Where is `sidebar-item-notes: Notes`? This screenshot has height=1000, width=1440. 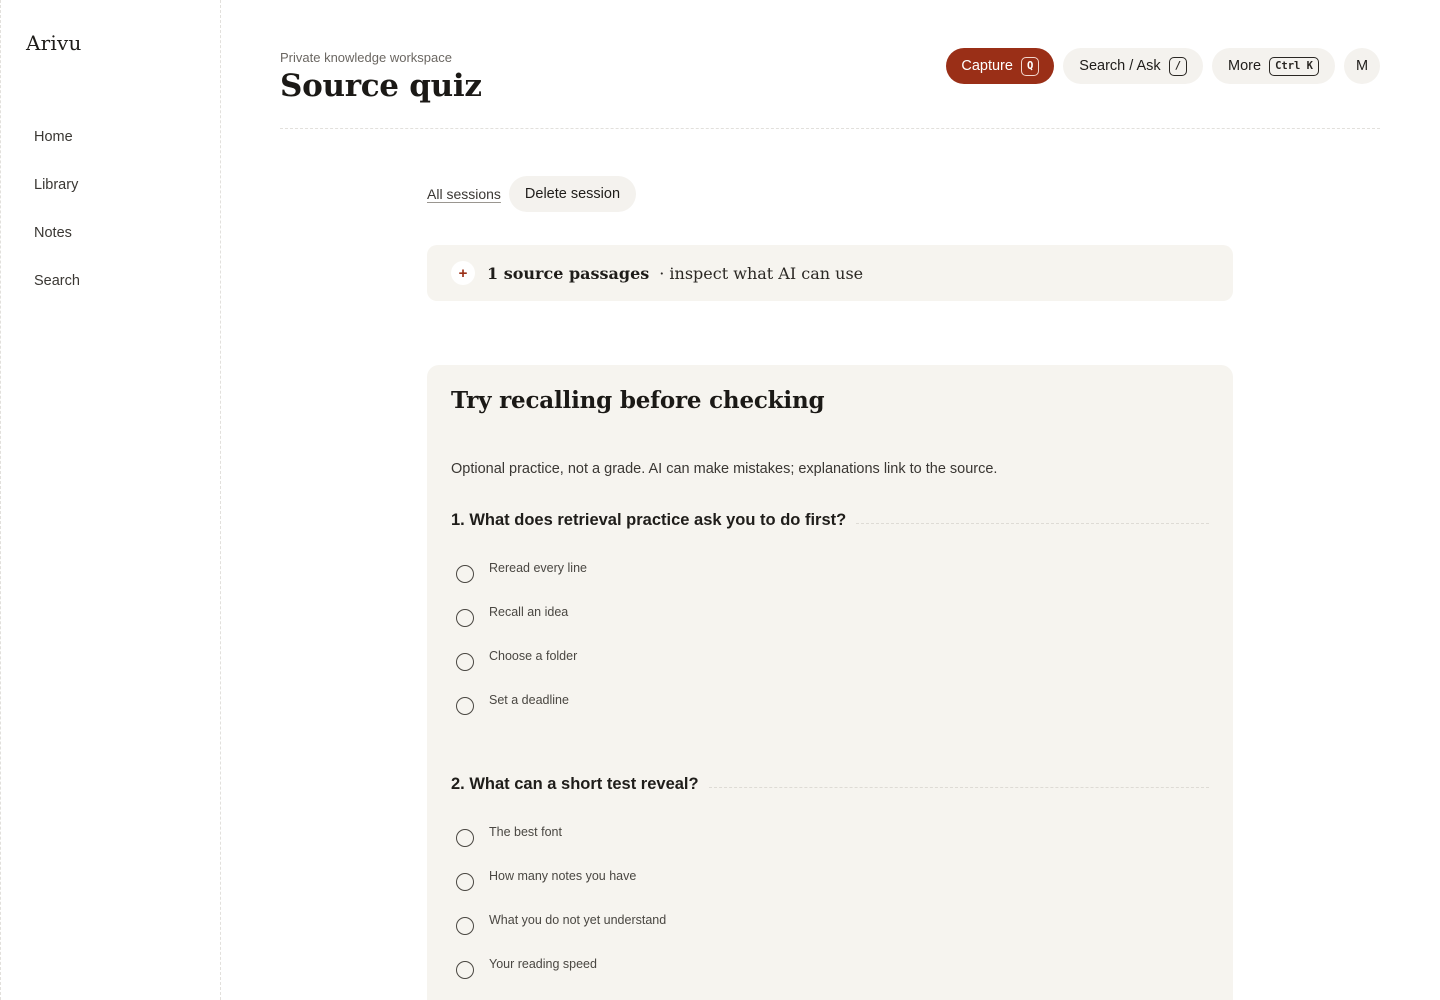
sidebar-item-notes: Notes is located at coordinates (57, 248).